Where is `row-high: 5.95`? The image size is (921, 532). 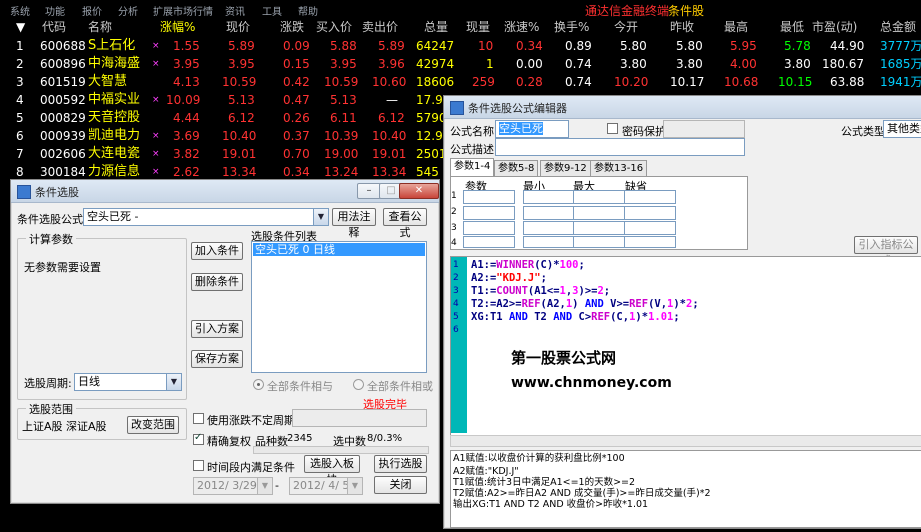
row-high: 5.95 is located at coordinates (743, 46).